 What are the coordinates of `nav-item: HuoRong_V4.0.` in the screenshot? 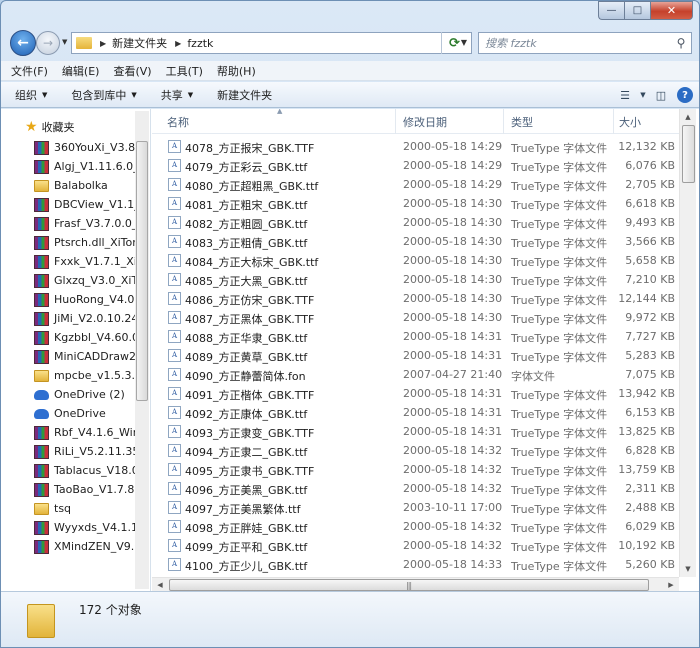 It's located at (88, 299).